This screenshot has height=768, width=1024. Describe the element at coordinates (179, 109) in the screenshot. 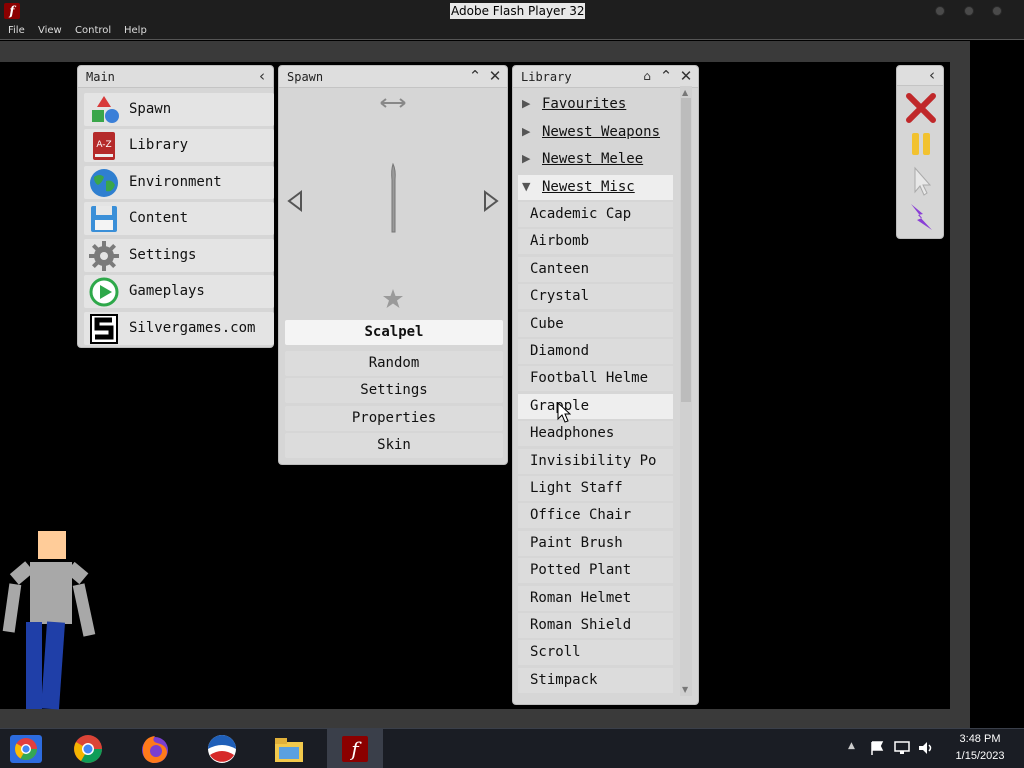

I see `main-item-spawn: Spawn` at that location.